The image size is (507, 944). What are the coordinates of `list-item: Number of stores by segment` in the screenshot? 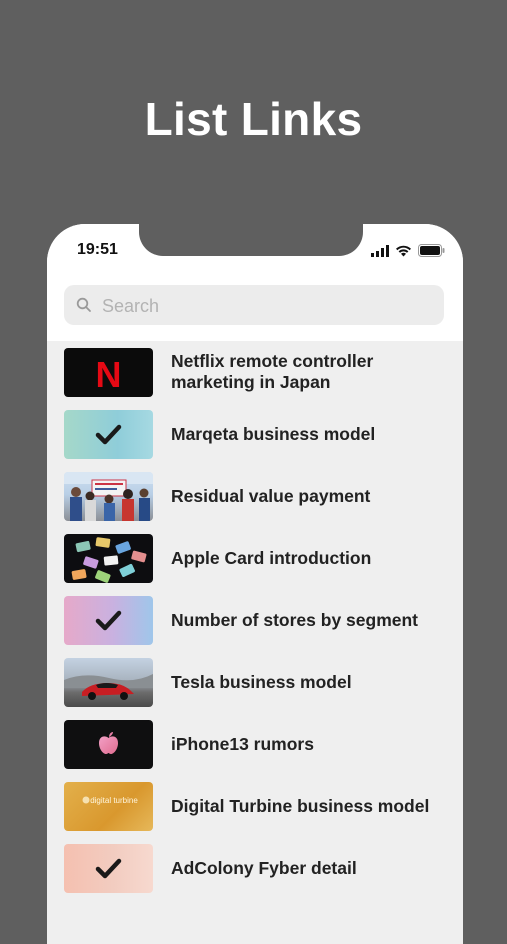 It's located at (255, 620).